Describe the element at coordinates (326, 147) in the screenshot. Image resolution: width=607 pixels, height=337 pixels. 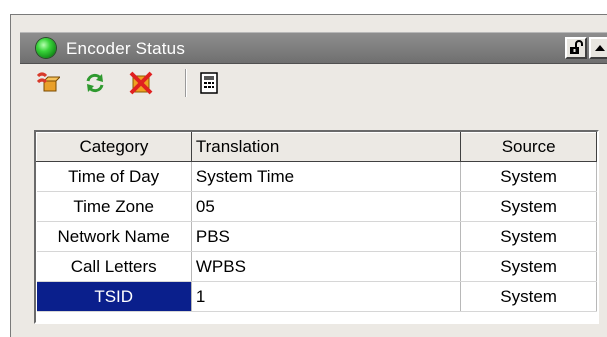
I see `column-header-translation: Translation` at that location.